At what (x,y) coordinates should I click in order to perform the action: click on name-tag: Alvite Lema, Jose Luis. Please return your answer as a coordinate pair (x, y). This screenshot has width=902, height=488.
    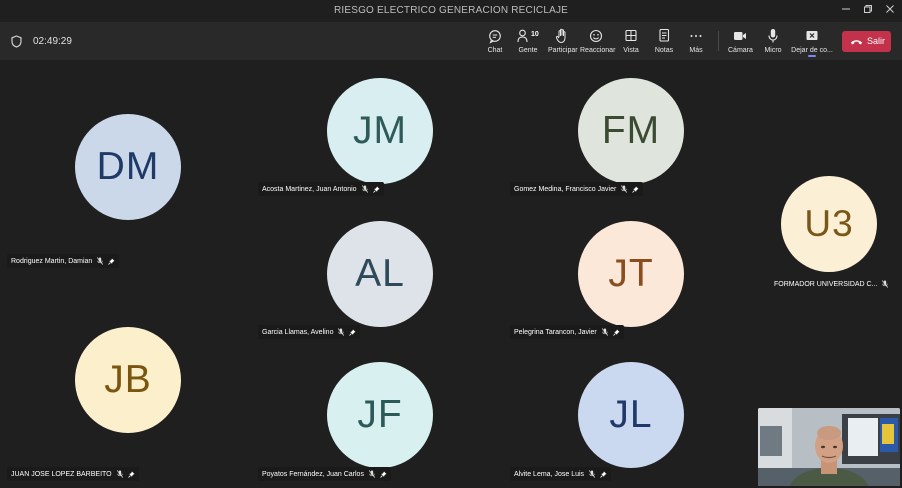
    Looking at the image, I should click on (561, 474).